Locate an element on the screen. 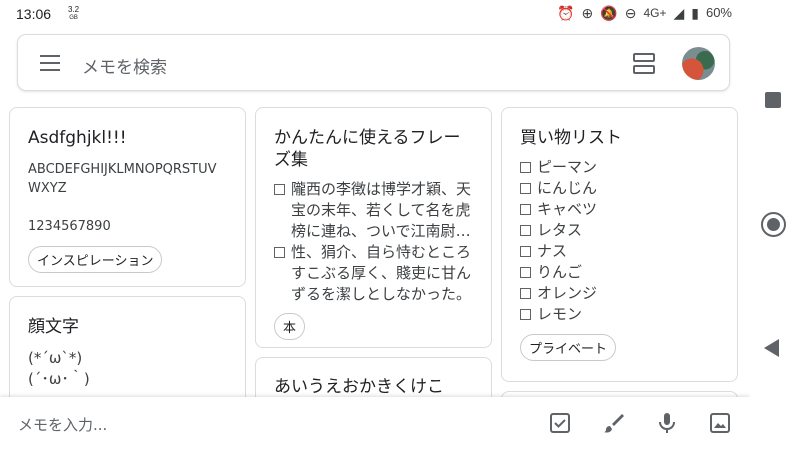  checklist-item-text: ピーマン is located at coordinates (567, 167).